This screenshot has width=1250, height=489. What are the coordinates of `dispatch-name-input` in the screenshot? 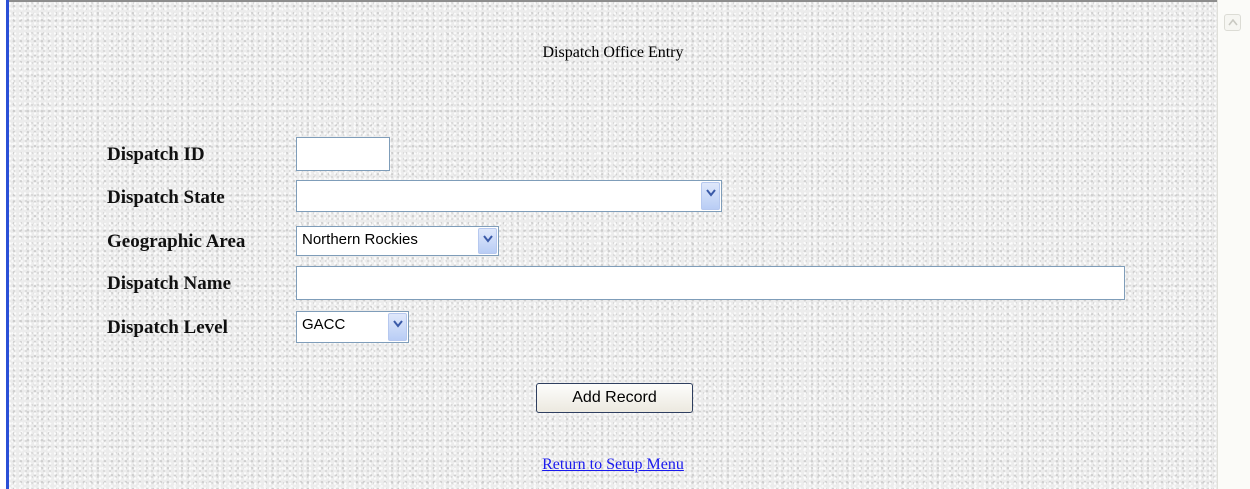 It's located at (710, 283).